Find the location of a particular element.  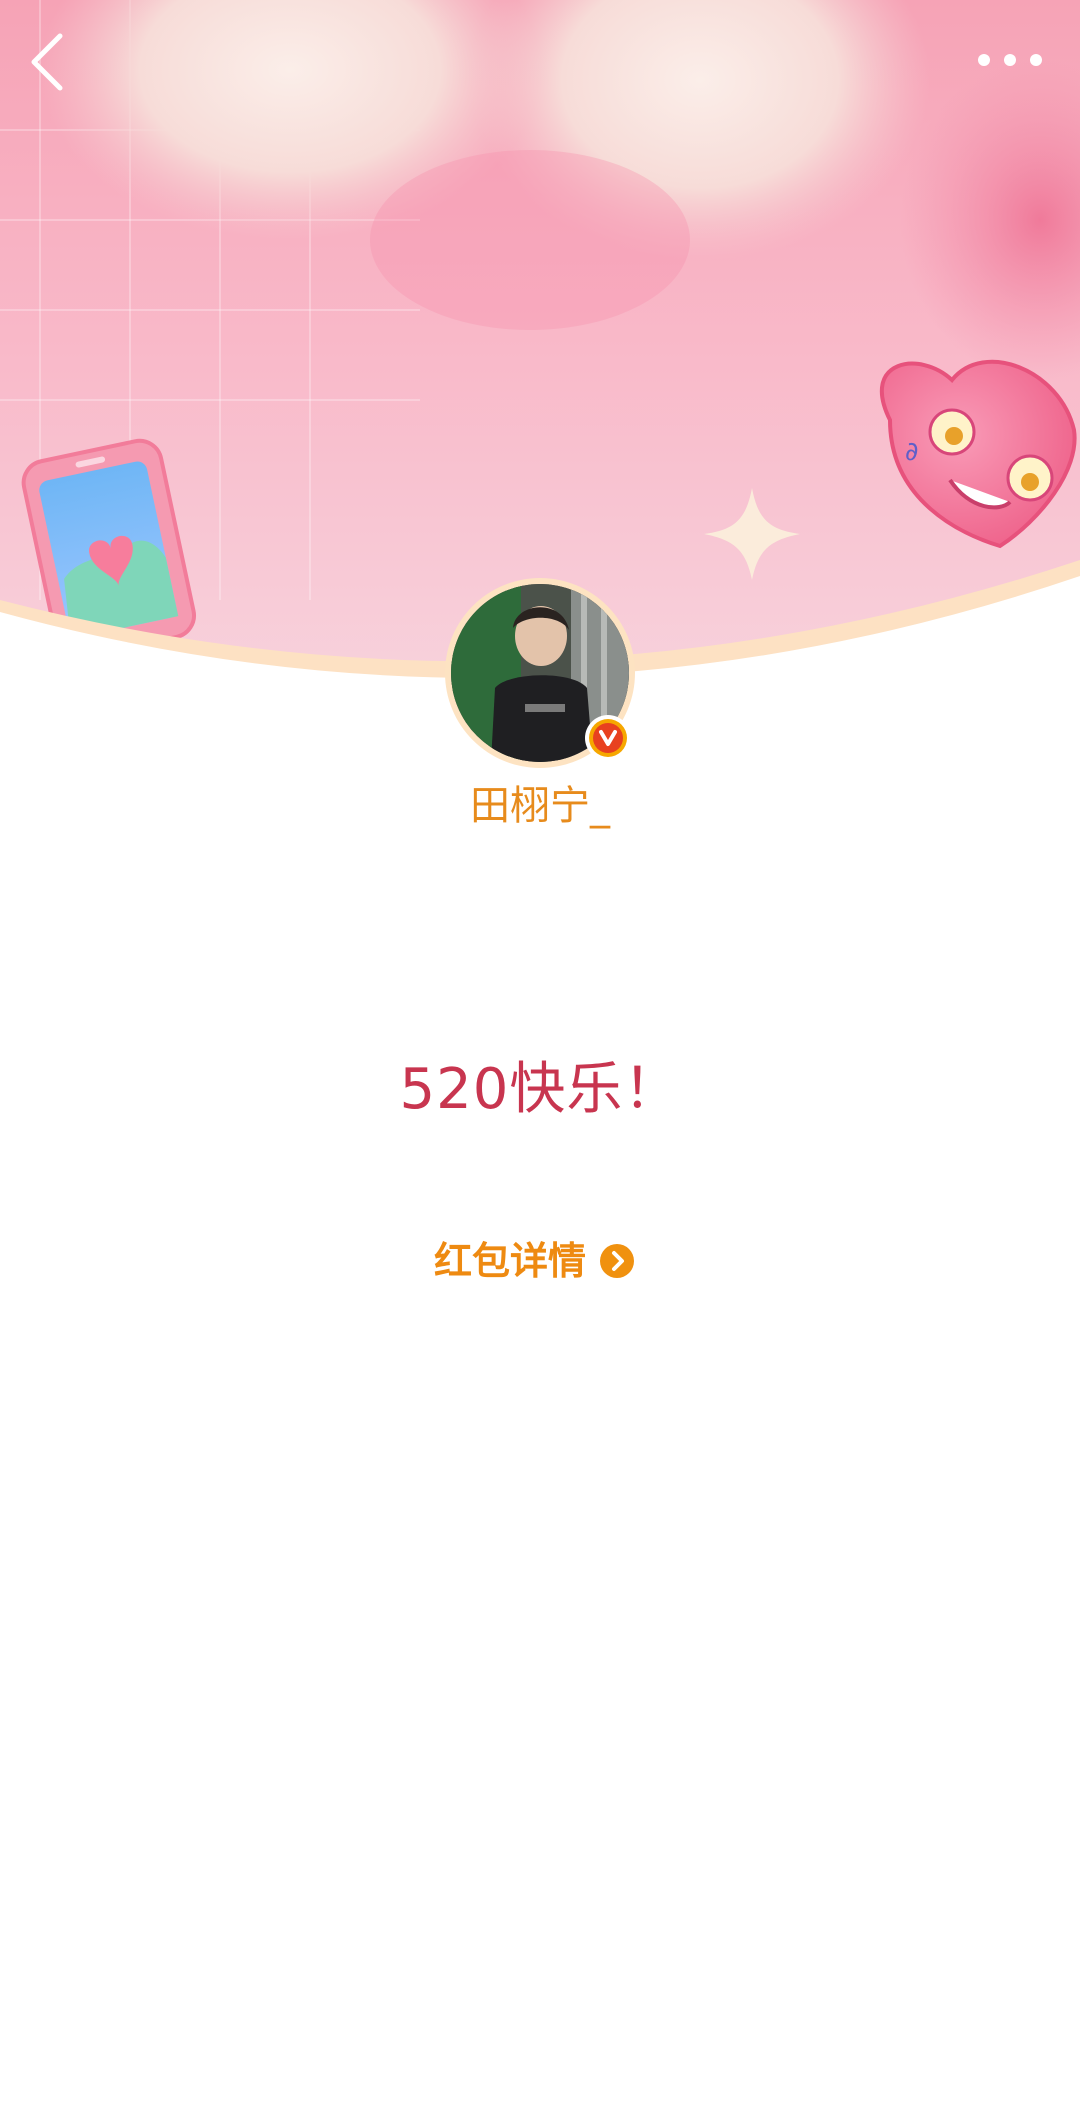

verified-badge is located at coordinates (608, 738).